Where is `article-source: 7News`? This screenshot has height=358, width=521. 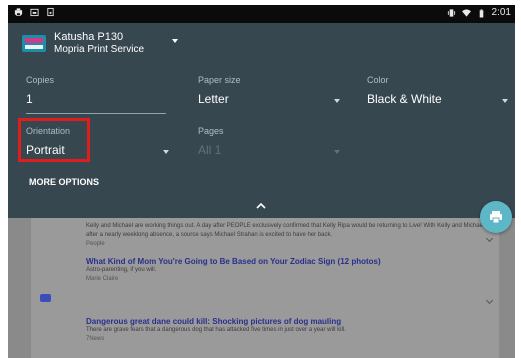 article-source: 7News is located at coordinates (95, 339).